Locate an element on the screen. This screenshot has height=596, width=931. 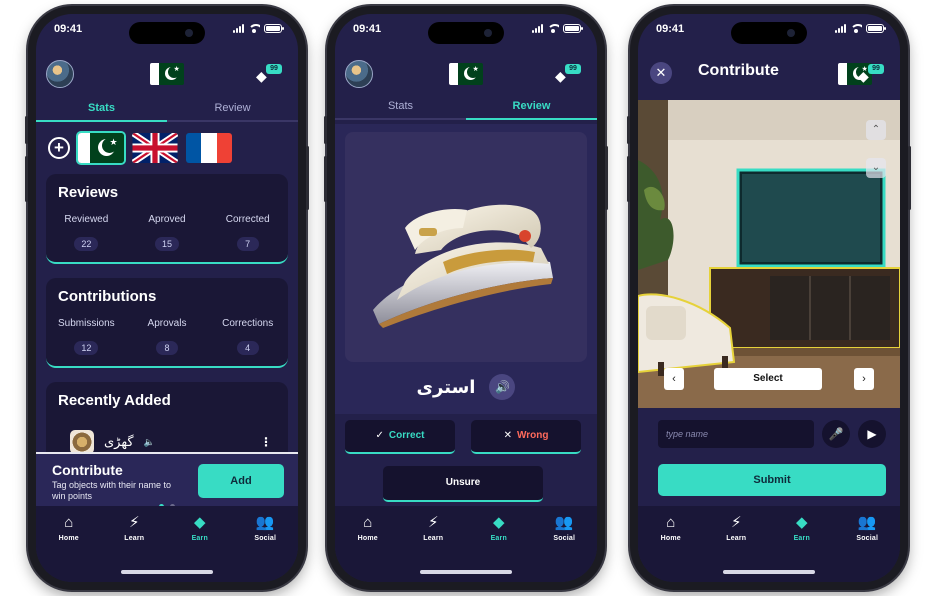
add-language-icon: + is located at coordinates (59, 148).